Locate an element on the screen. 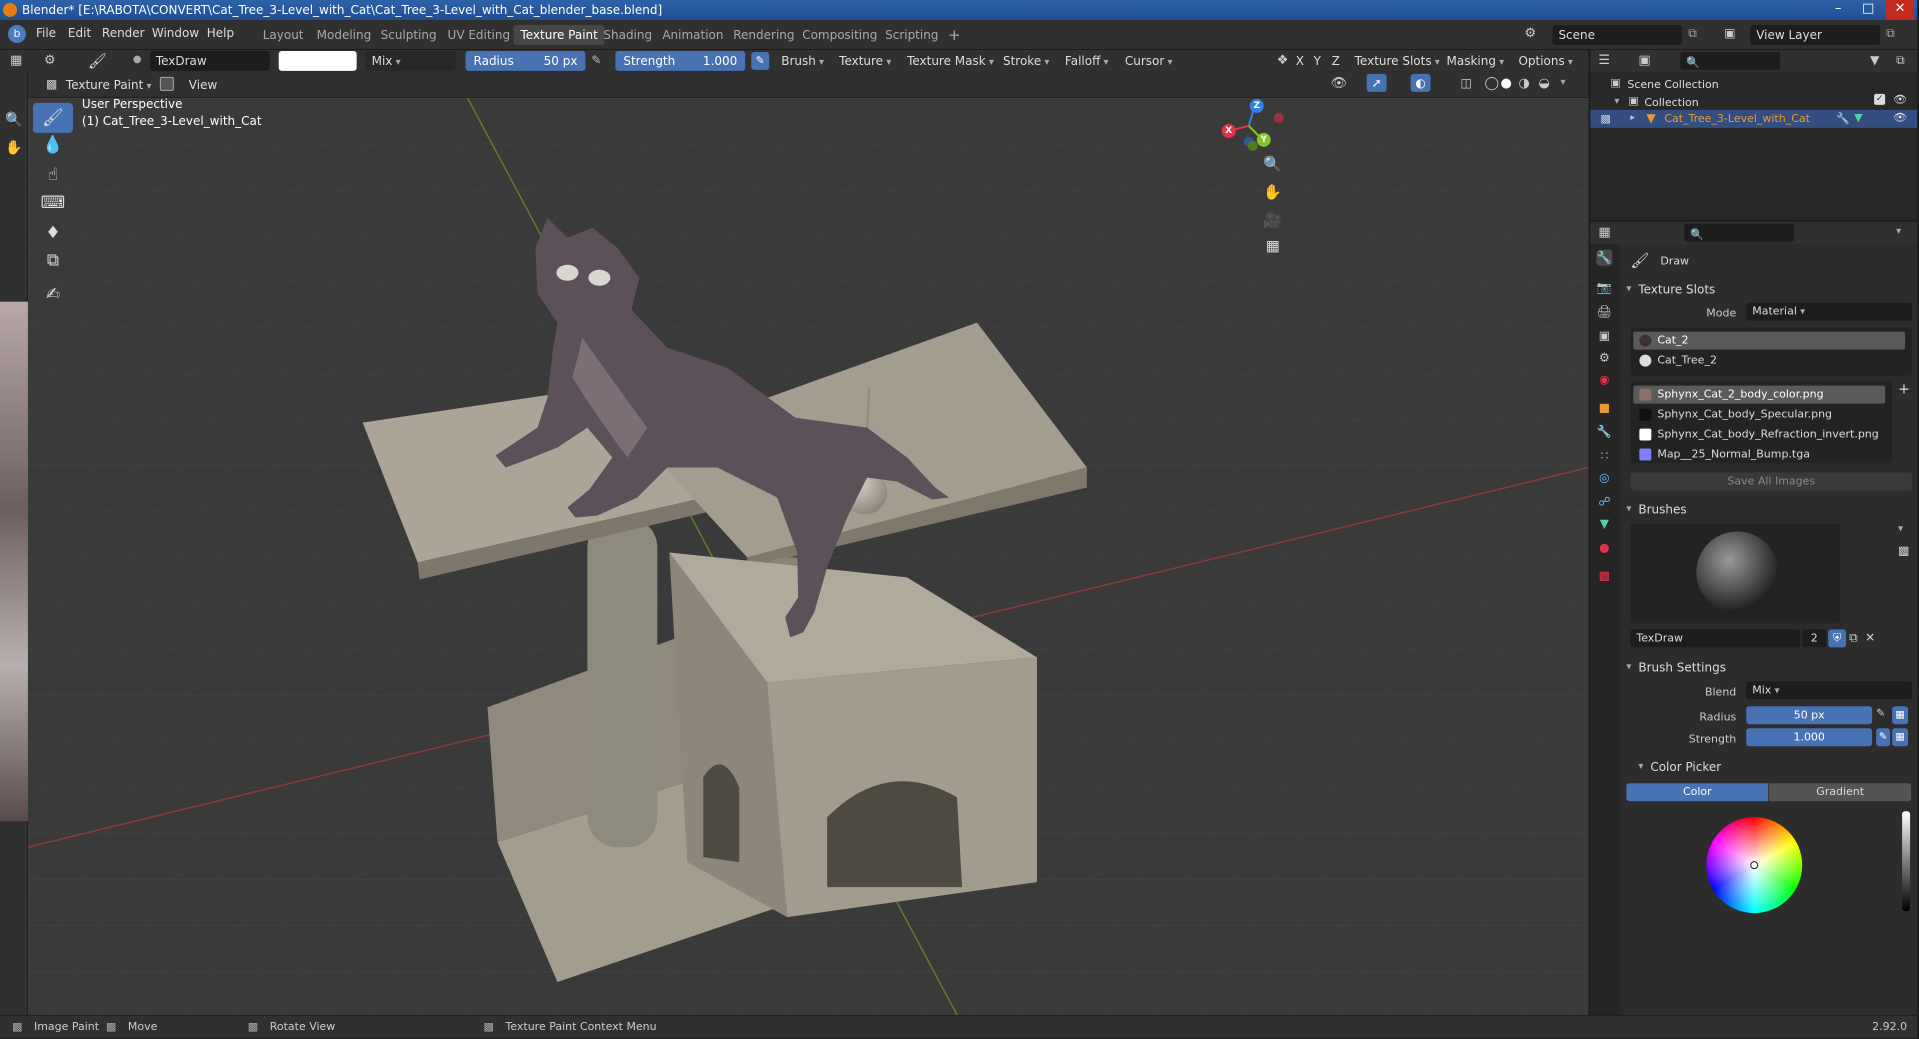  brush-name-field: TexDraw is located at coordinates (209, 60).